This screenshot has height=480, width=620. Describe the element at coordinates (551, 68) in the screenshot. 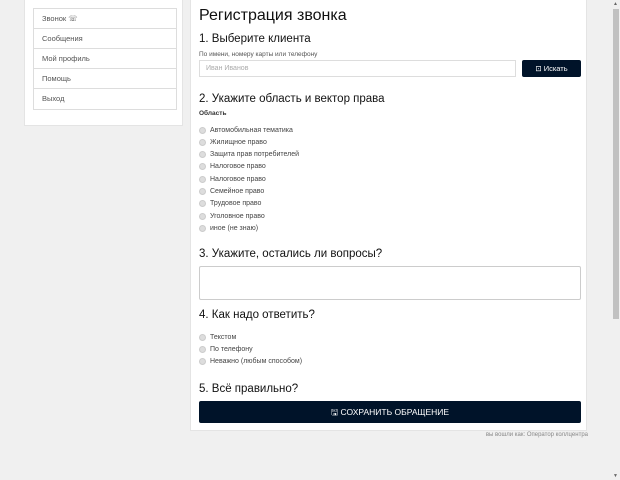

I see `search-button: ⊡ Искать` at that location.